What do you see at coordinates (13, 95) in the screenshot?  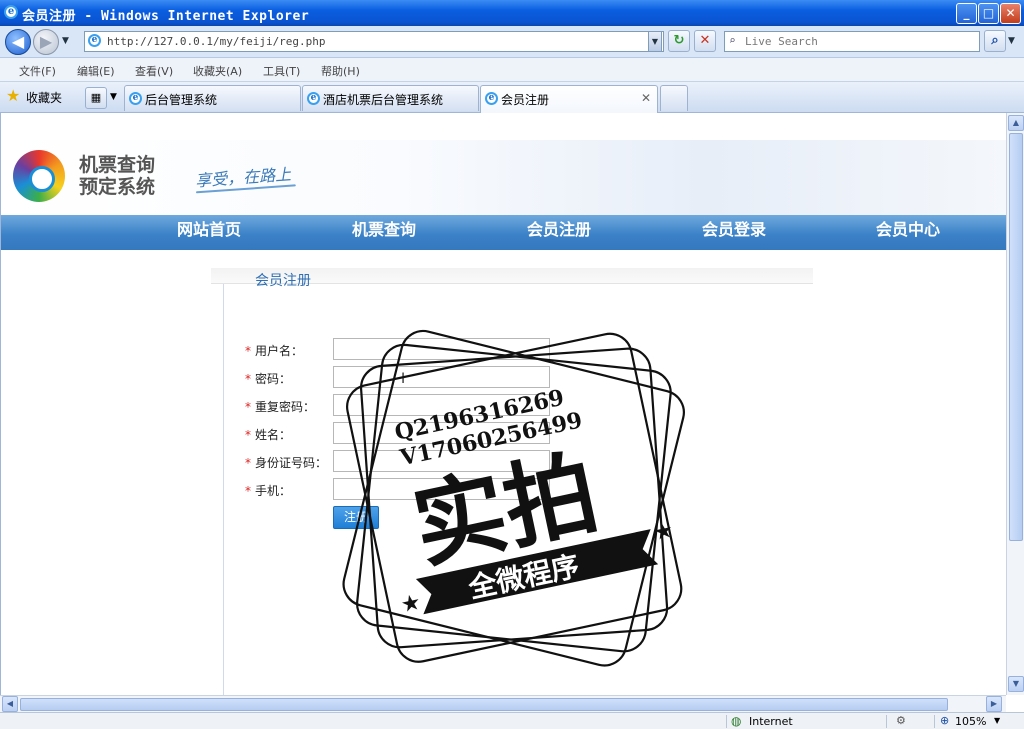 I see `favorites-star-icon: ★` at bounding box center [13, 95].